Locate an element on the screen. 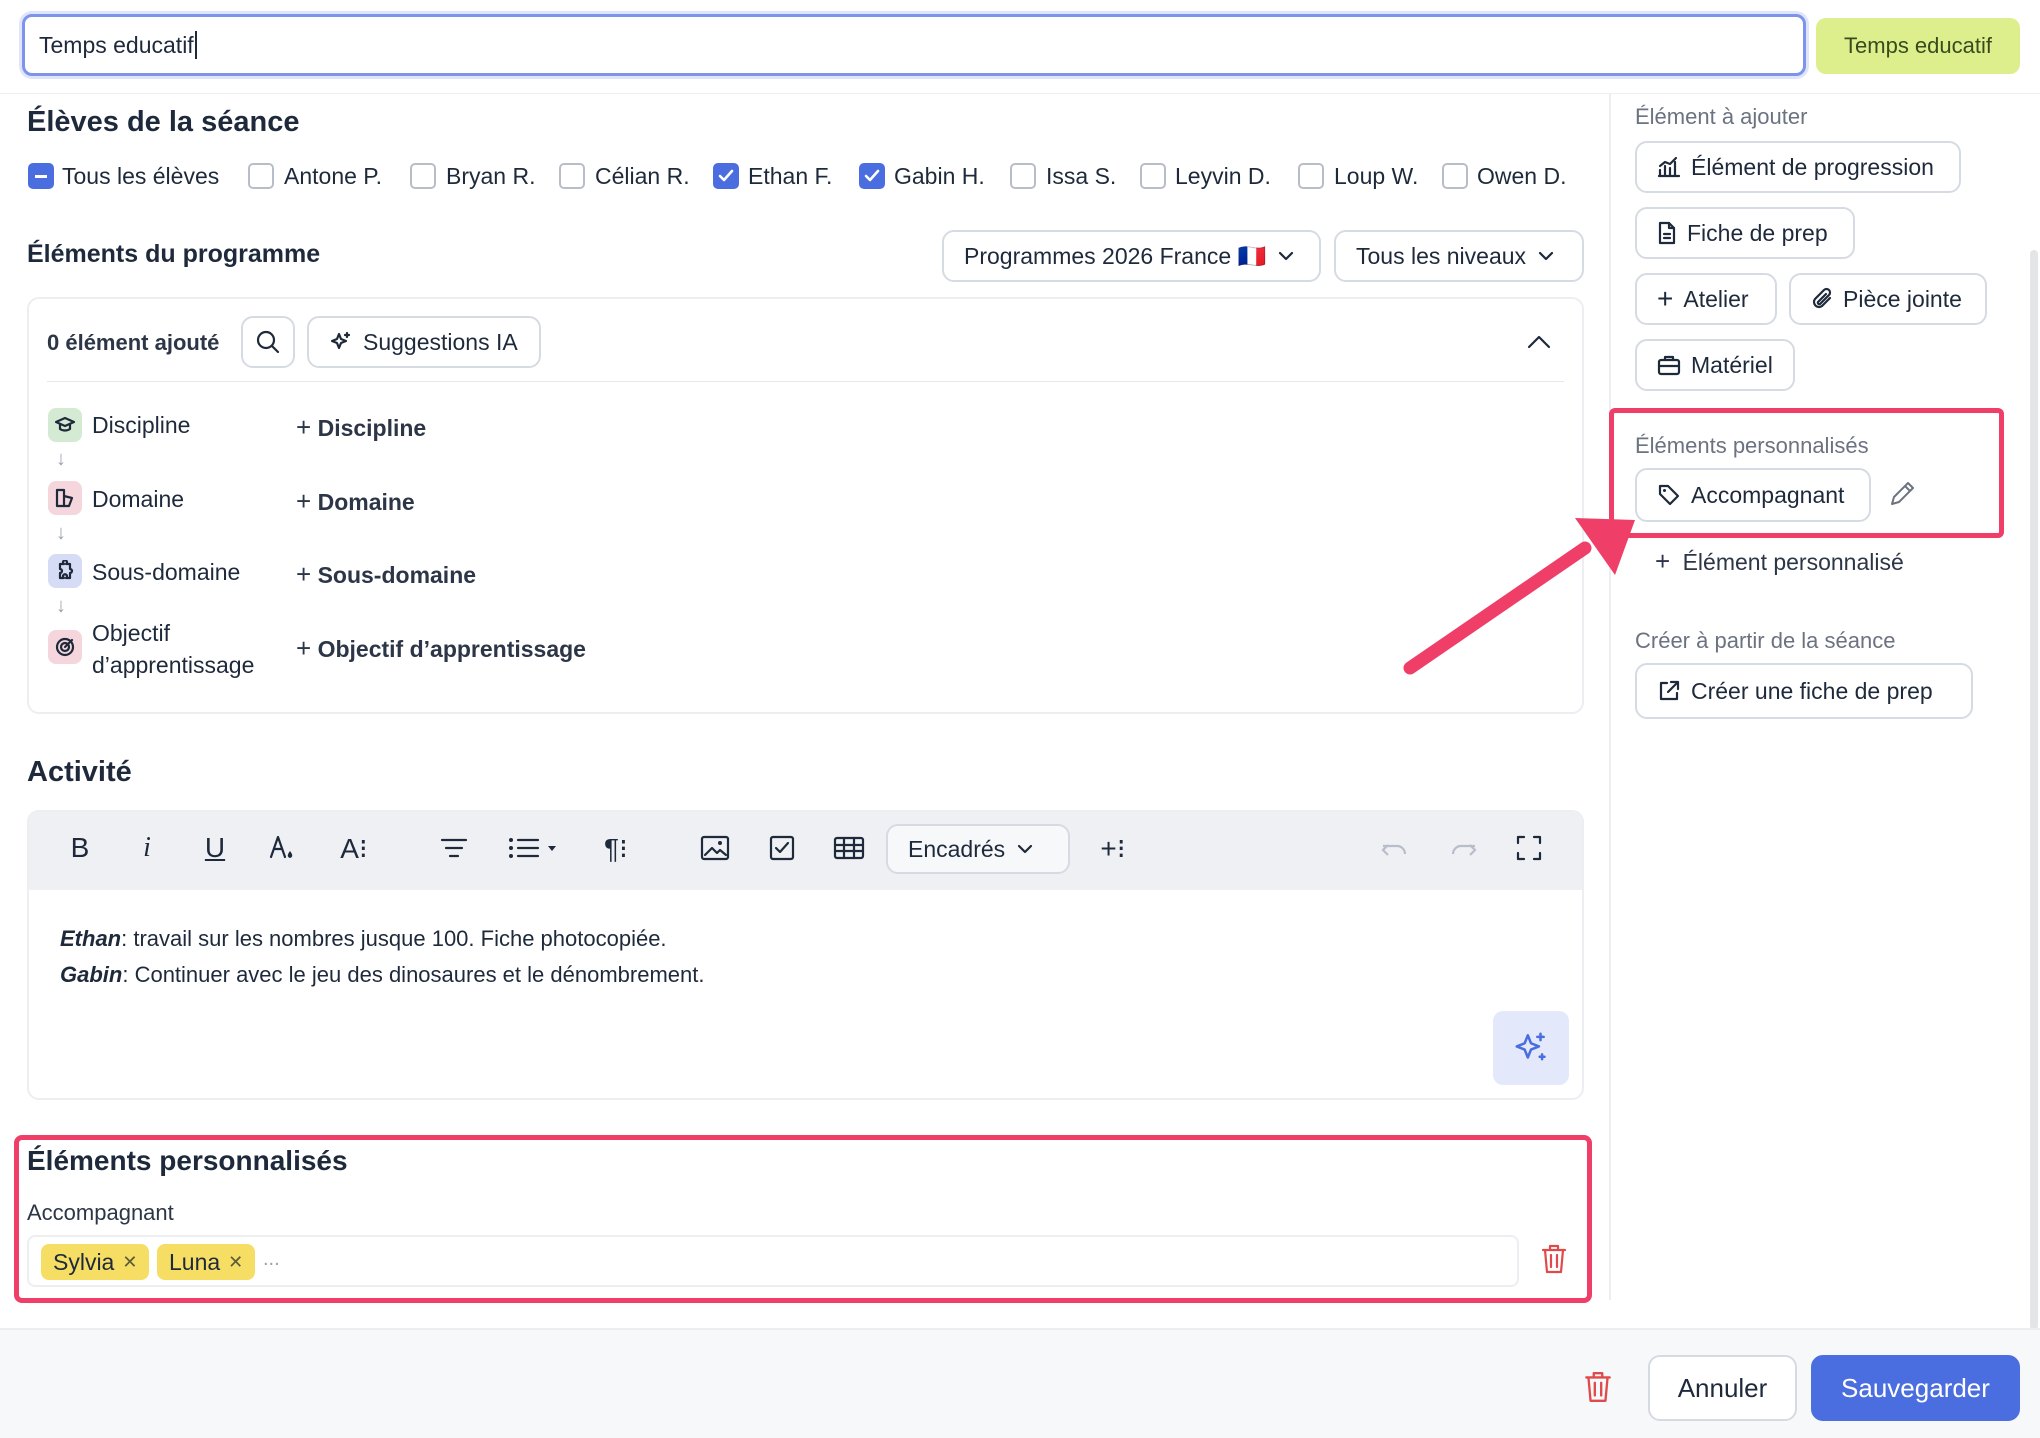  annotation-arrow is located at coordinates (1519, 596).